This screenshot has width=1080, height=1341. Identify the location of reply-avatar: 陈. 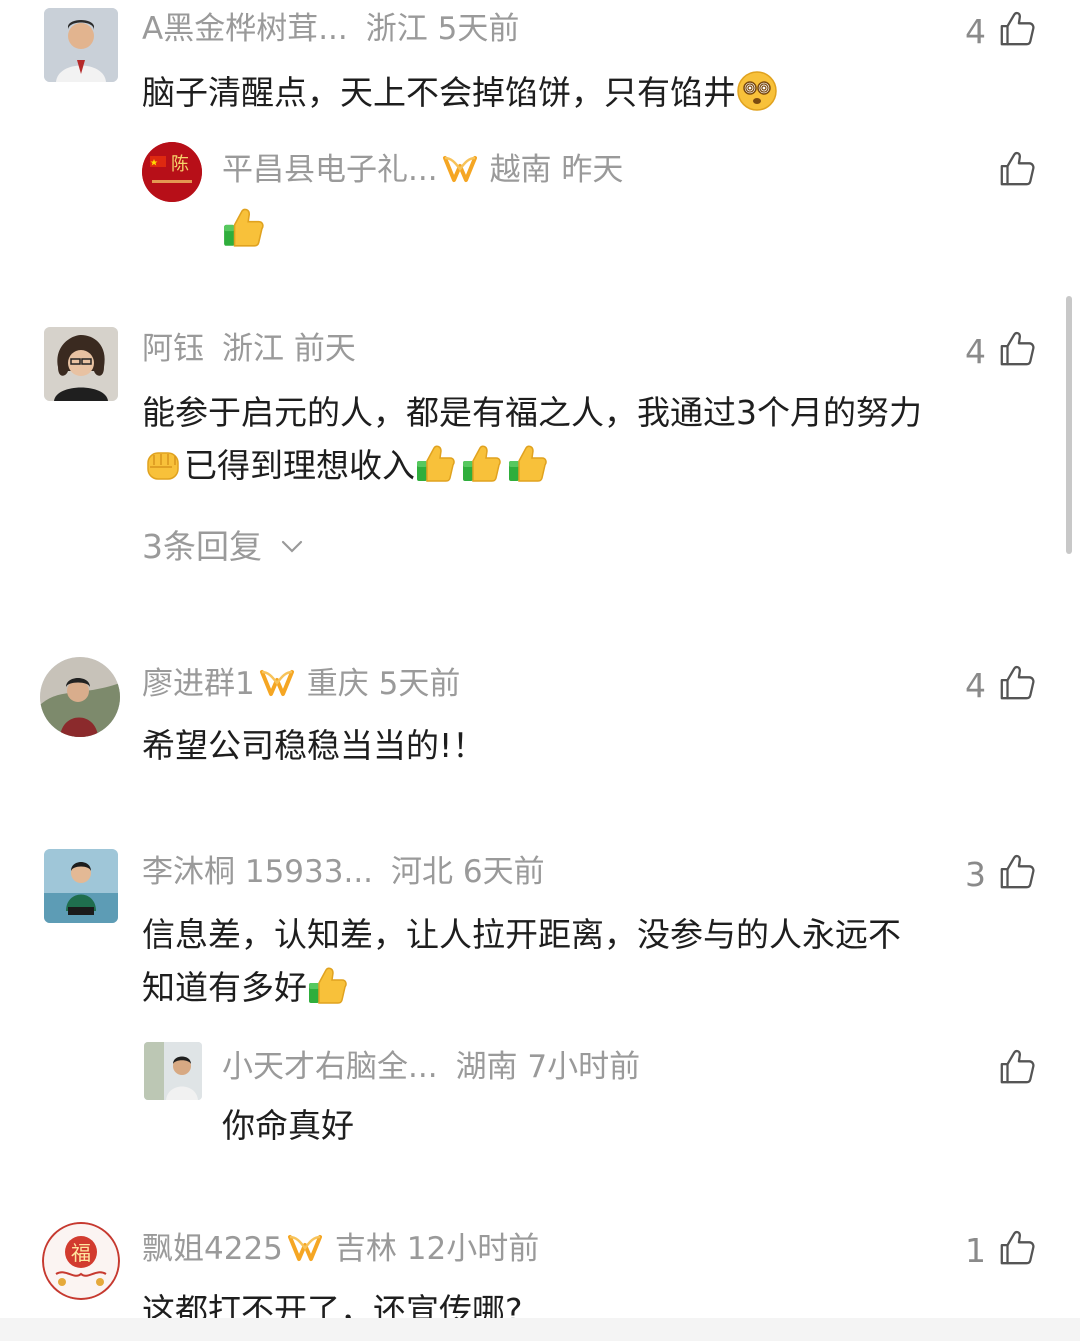
(172, 172).